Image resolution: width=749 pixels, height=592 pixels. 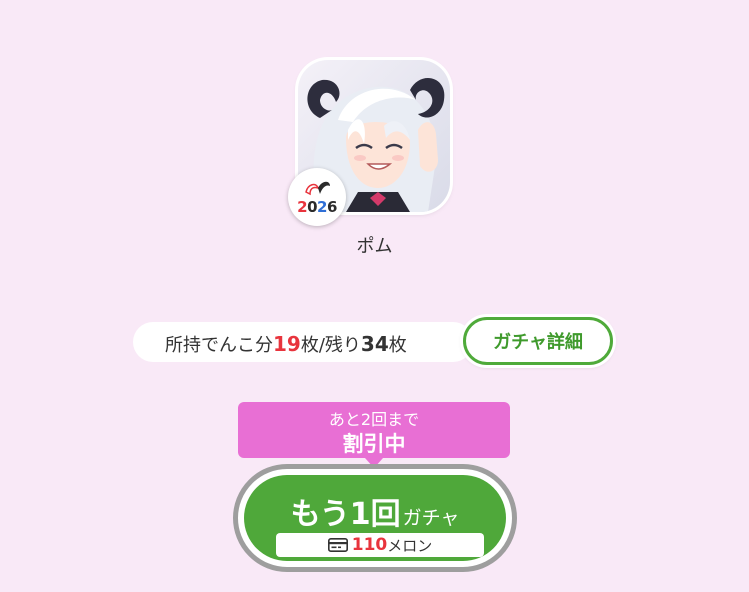 I want to click on character-name: ポム, so click(x=374, y=246).